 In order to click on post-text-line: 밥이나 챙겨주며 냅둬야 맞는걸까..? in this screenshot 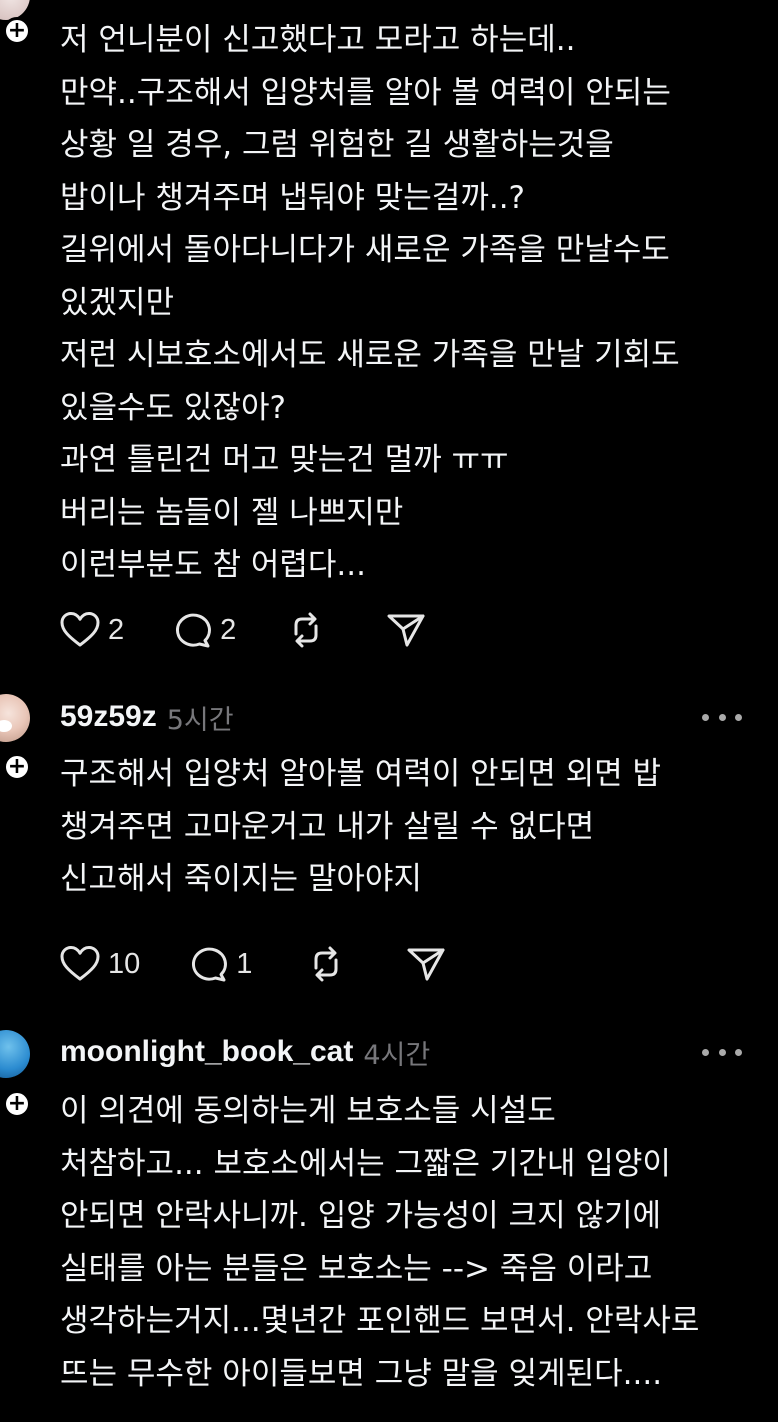, I will do `click(293, 197)`.